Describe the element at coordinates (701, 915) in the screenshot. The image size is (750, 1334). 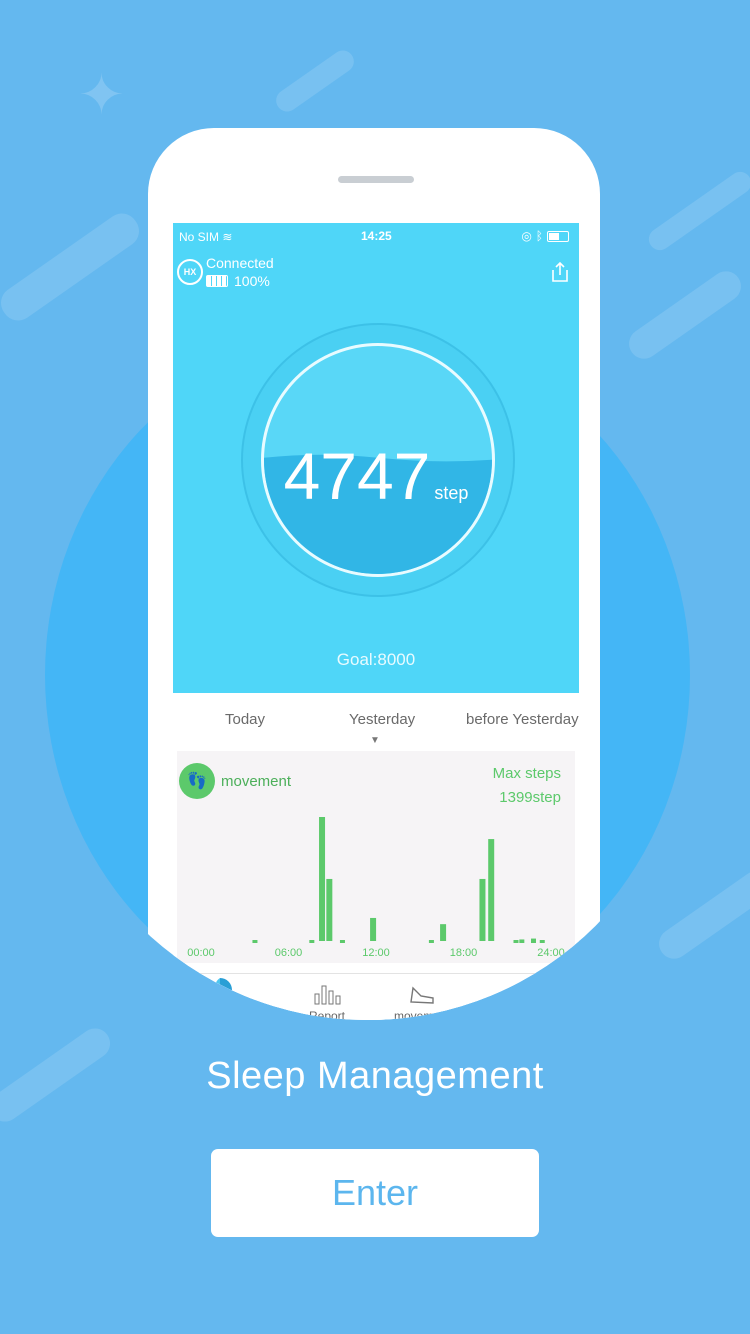
I see `decor-stripe` at that location.